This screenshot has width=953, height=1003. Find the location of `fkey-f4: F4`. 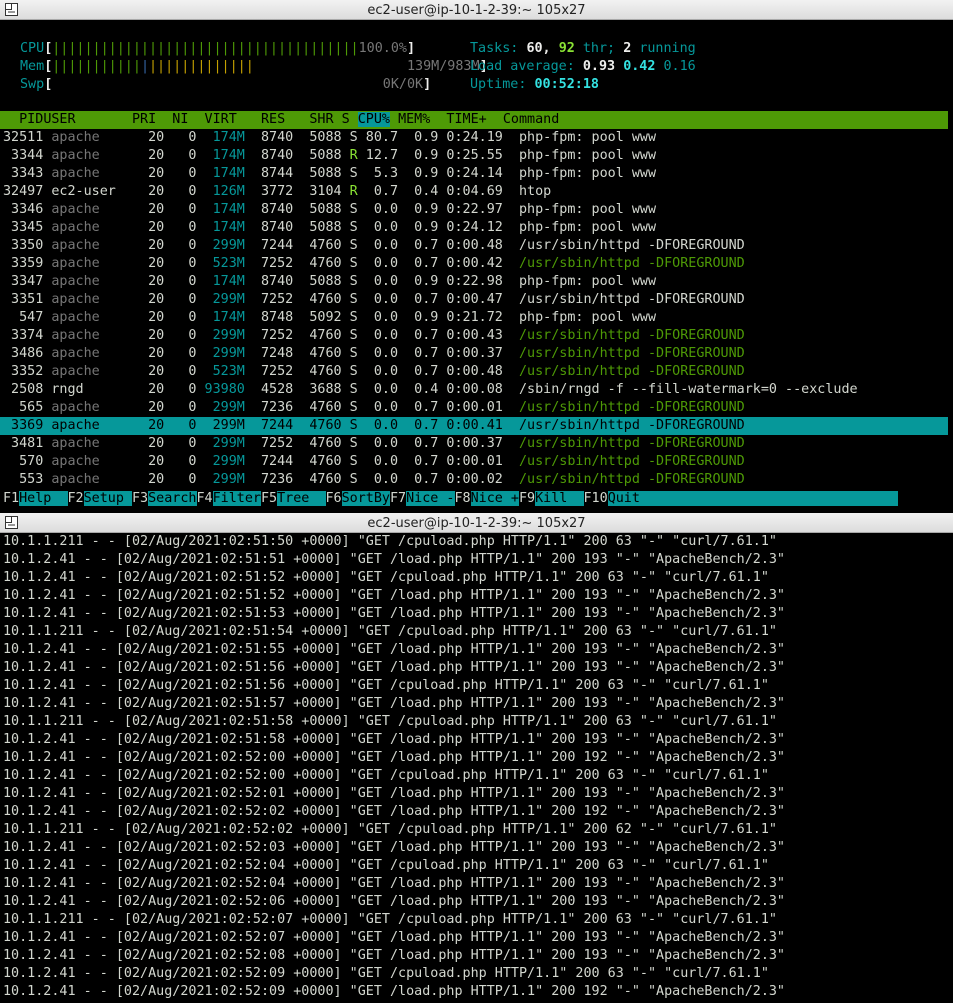

fkey-f4: F4 is located at coordinates (204, 498).